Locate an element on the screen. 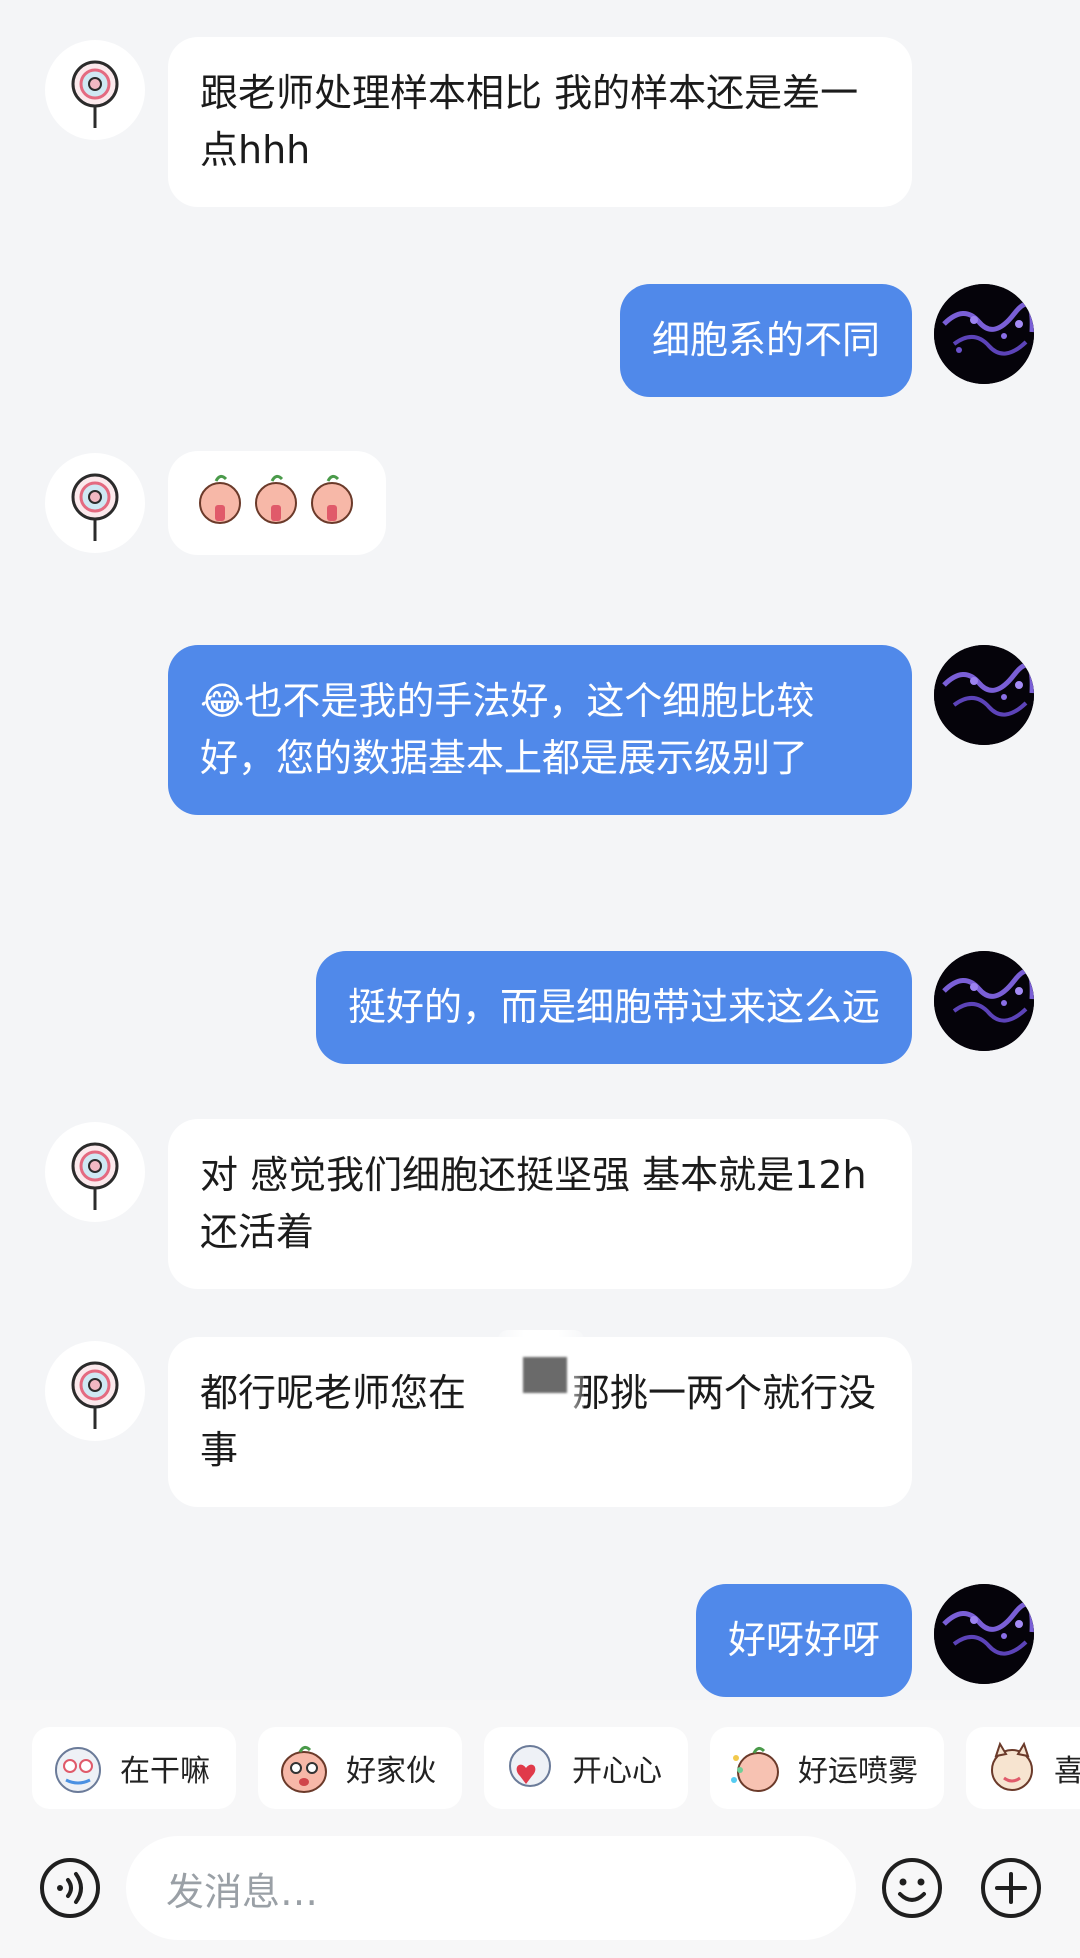  message-bubble-outgoing: 挺好的，而是细胞带过来这么远 is located at coordinates (613, 1007).